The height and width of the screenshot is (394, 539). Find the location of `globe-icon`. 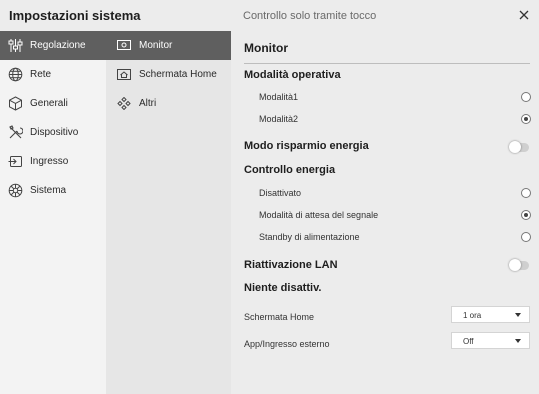

globe-icon is located at coordinates (15, 74).